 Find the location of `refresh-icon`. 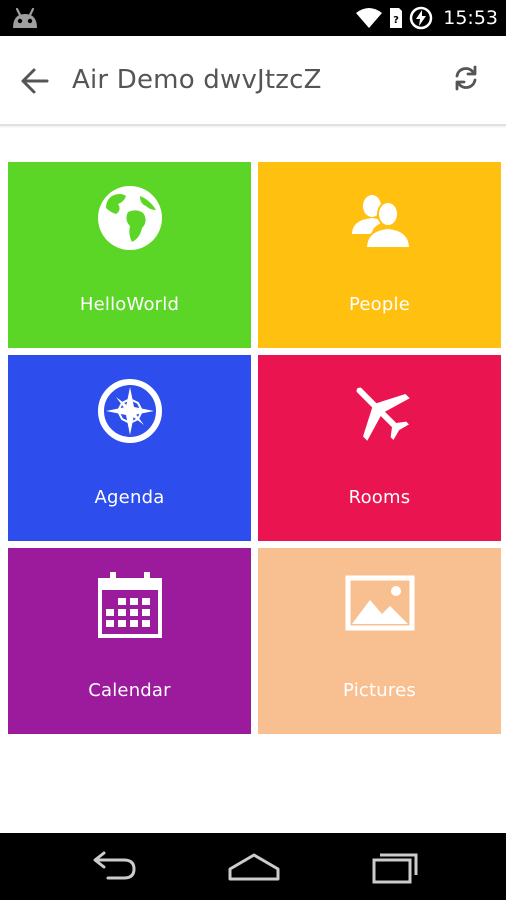

refresh-icon is located at coordinates (466, 78).